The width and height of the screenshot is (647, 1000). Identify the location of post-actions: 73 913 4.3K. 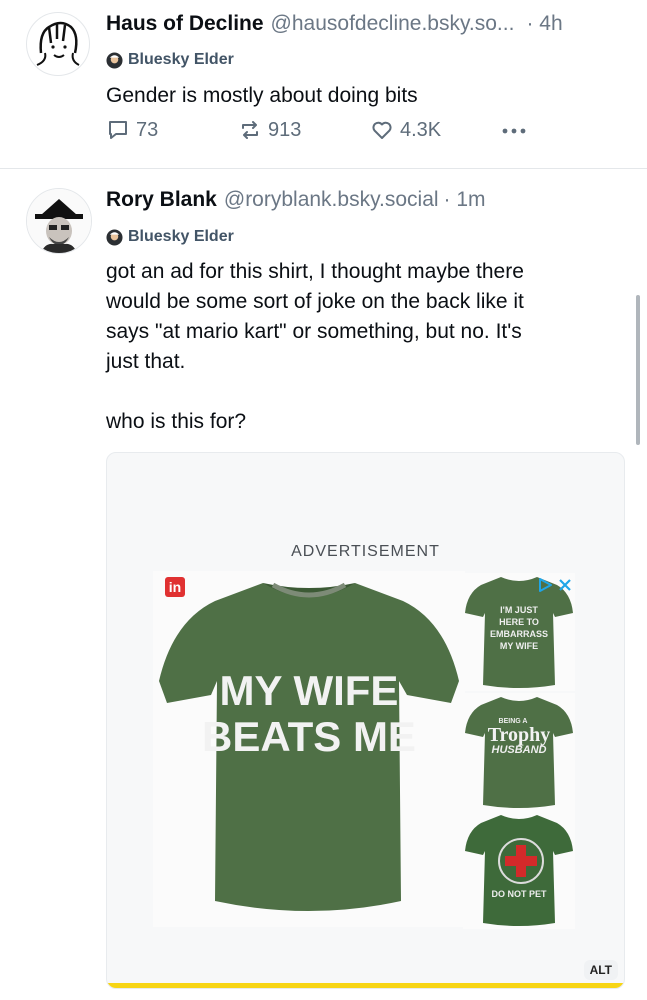
(321, 133).